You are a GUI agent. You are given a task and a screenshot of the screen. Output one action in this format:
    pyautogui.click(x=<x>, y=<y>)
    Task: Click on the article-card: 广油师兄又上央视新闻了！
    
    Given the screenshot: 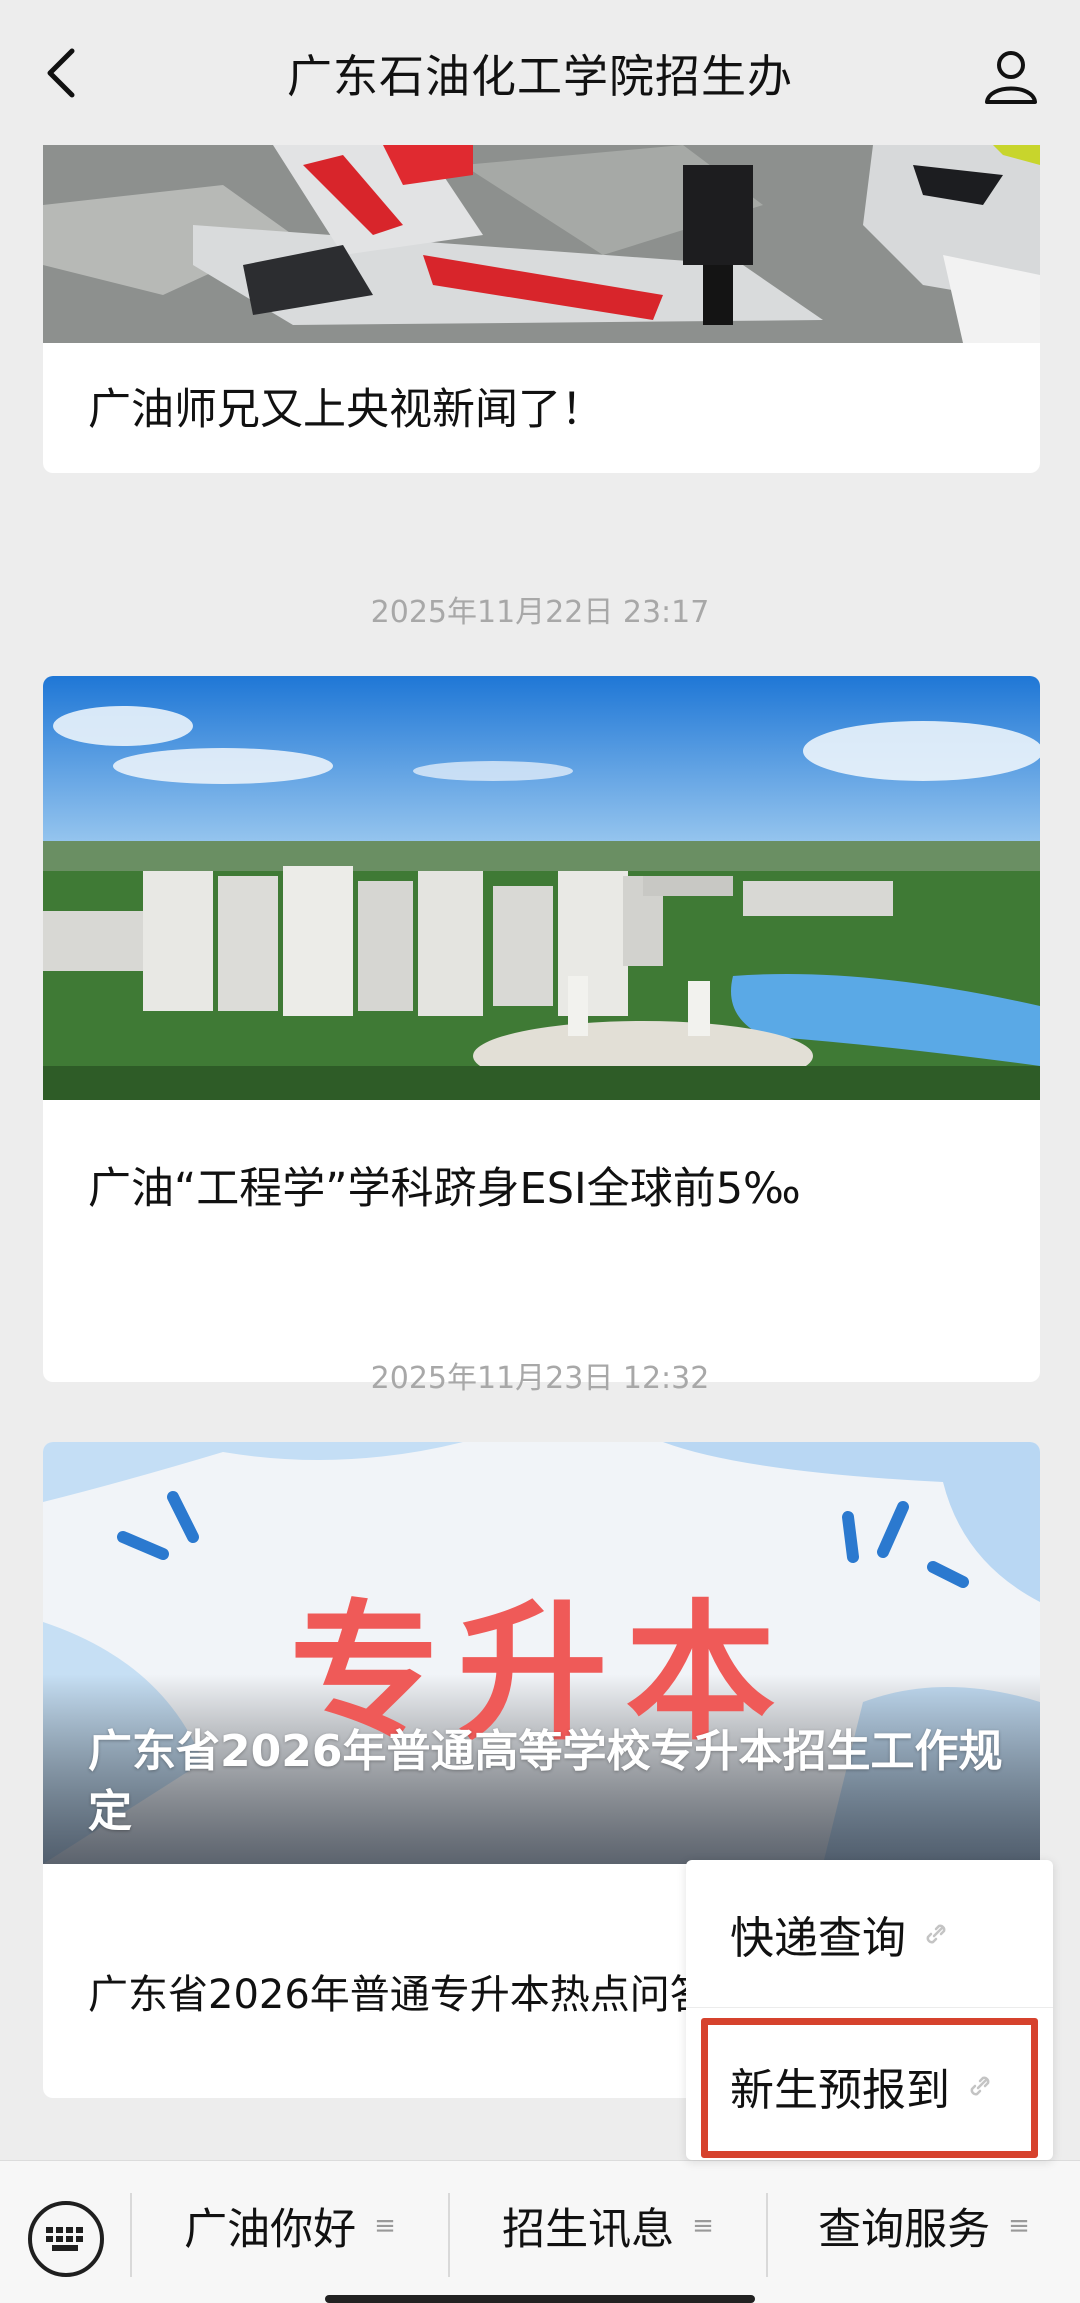 What is the action you would take?
    pyautogui.click(x=541, y=309)
    